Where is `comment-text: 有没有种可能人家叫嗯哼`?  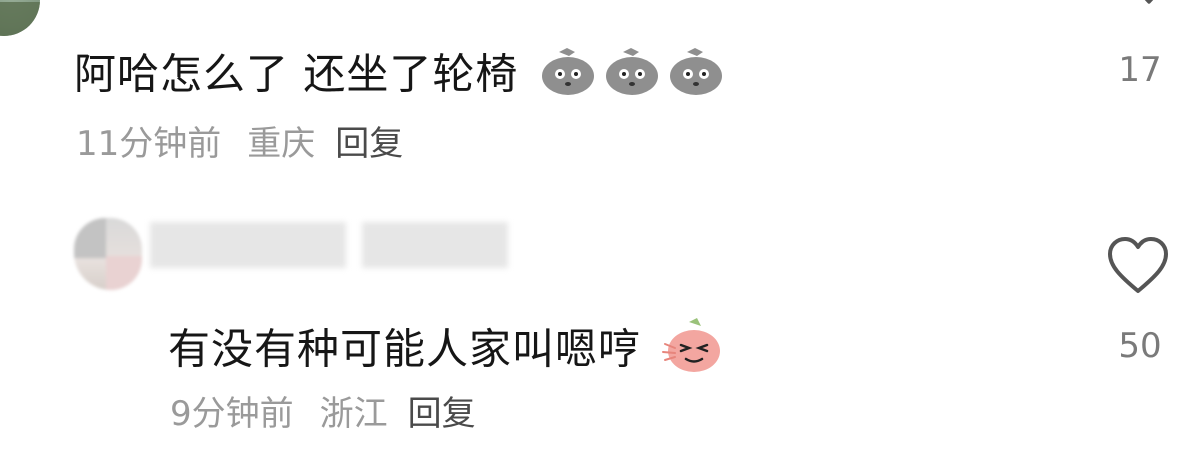 comment-text: 有没有种可能人家叫嗯哼 is located at coordinates (445, 352).